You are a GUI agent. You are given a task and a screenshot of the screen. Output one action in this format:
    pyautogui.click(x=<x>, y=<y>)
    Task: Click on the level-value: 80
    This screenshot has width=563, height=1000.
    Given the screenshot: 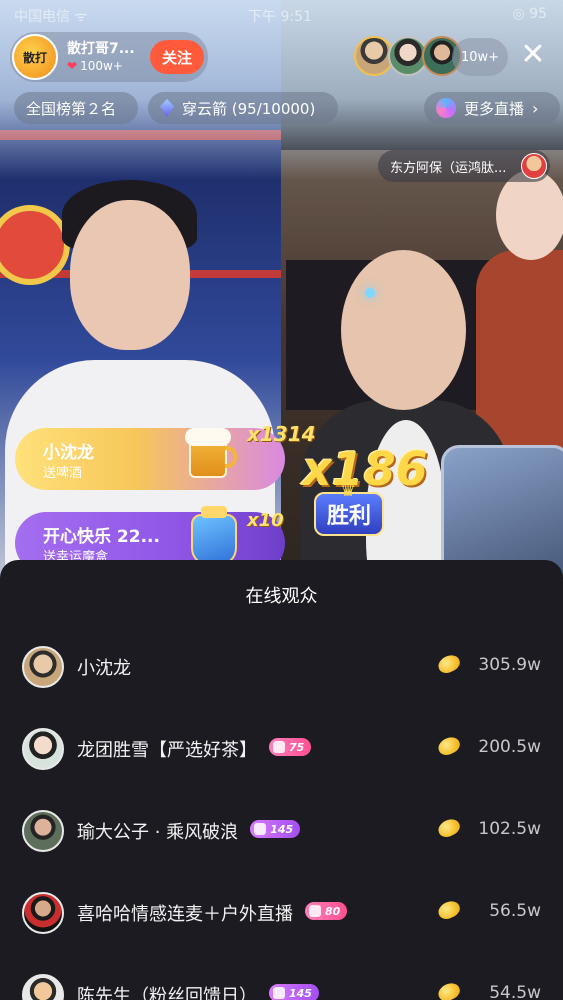 What is the action you would take?
    pyautogui.click(x=333, y=911)
    